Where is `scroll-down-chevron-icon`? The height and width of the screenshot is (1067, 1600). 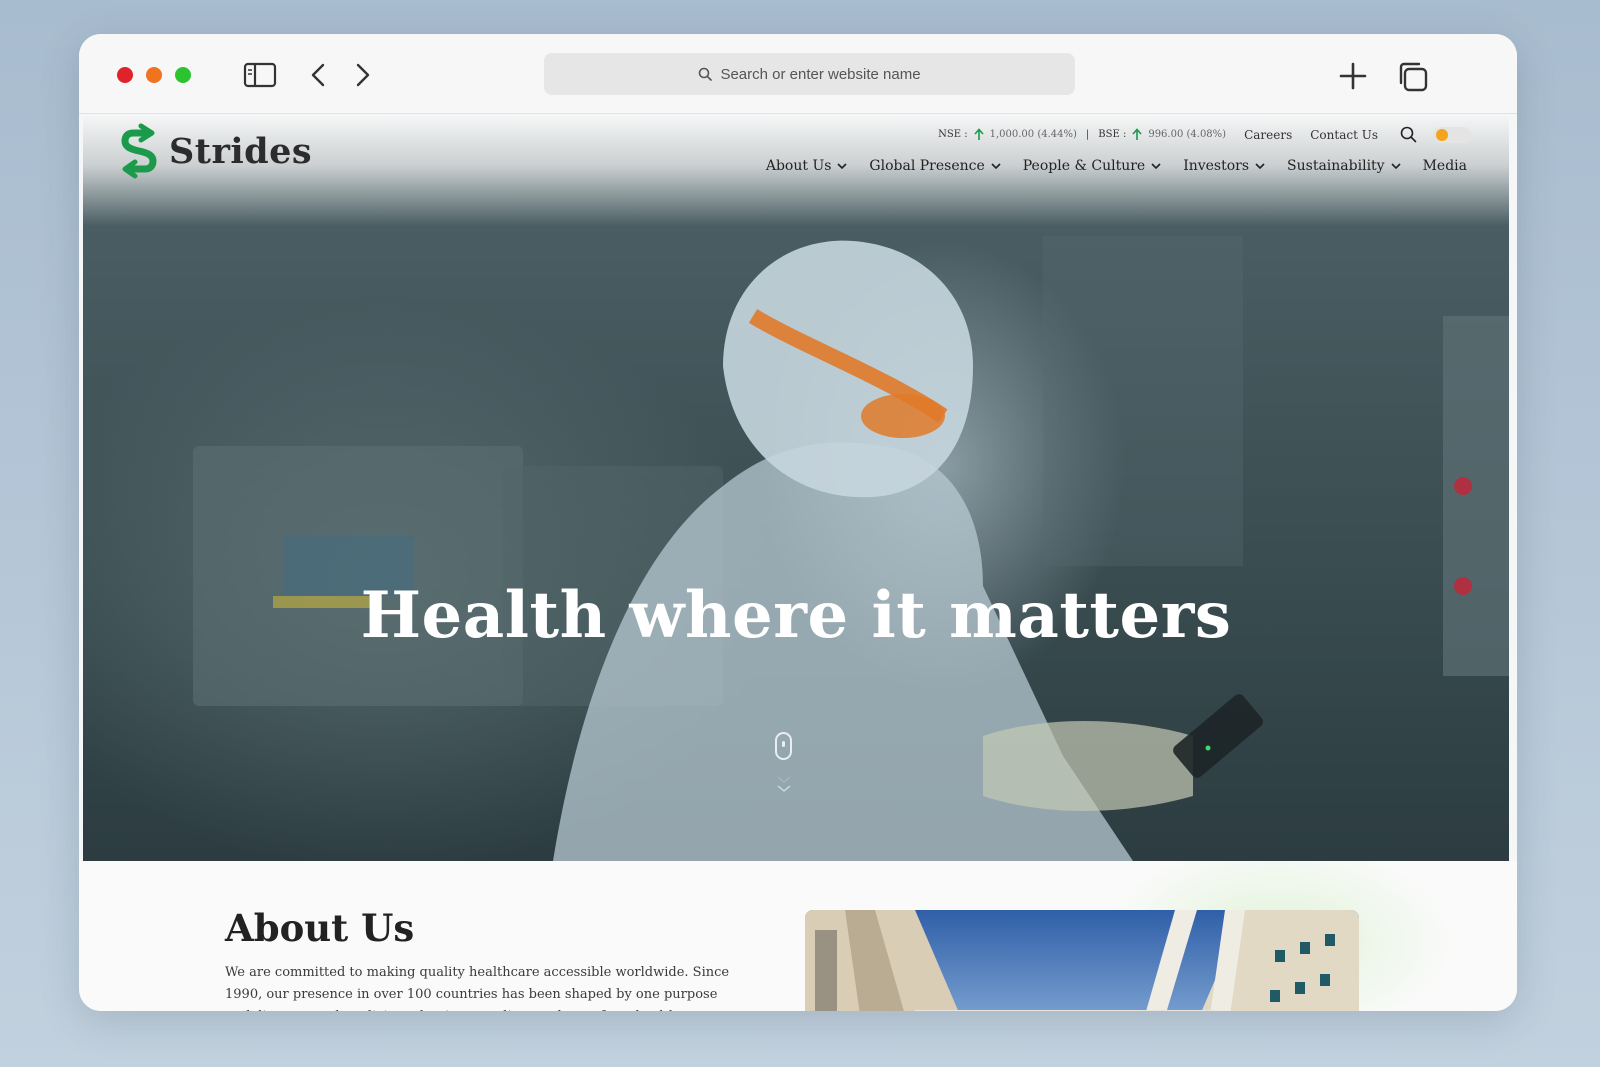 scroll-down-chevron-icon is located at coordinates (784, 785).